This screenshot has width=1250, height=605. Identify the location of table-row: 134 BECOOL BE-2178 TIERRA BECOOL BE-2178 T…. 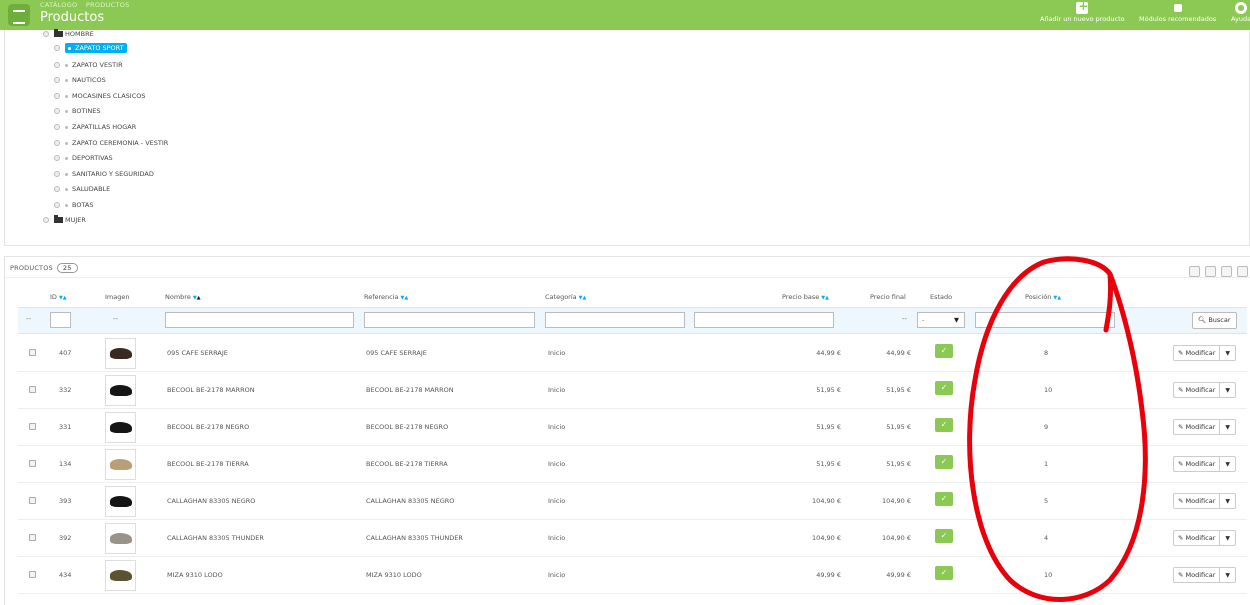
(632, 464).